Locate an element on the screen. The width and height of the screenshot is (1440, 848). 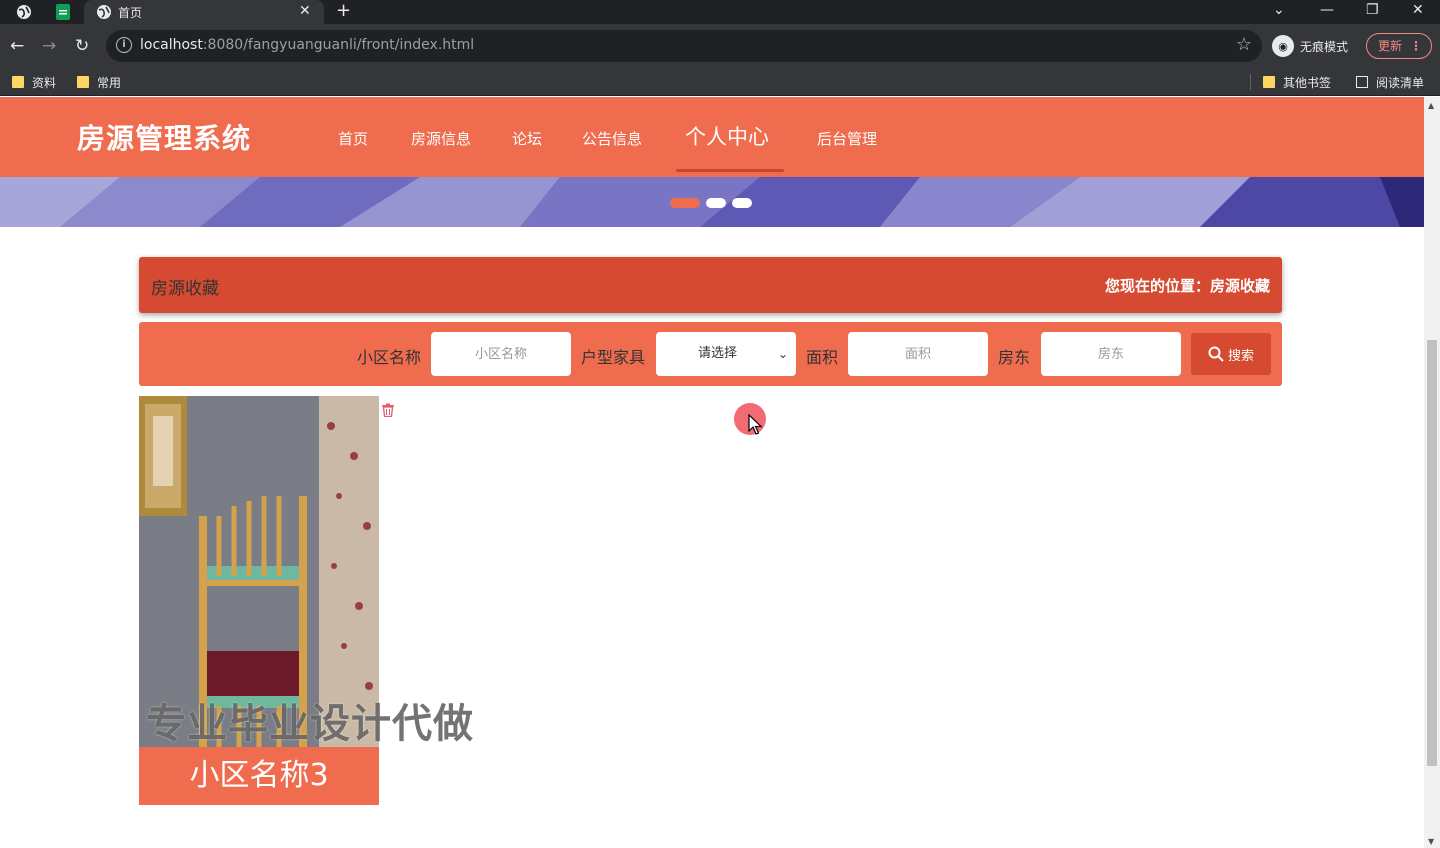
carousel-dot-active is located at coordinates (685, 203).